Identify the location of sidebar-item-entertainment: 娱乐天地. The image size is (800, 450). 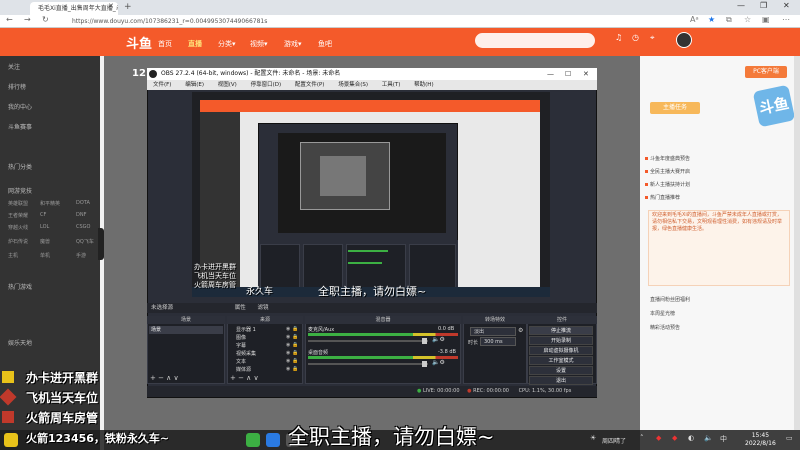
(20, 342).